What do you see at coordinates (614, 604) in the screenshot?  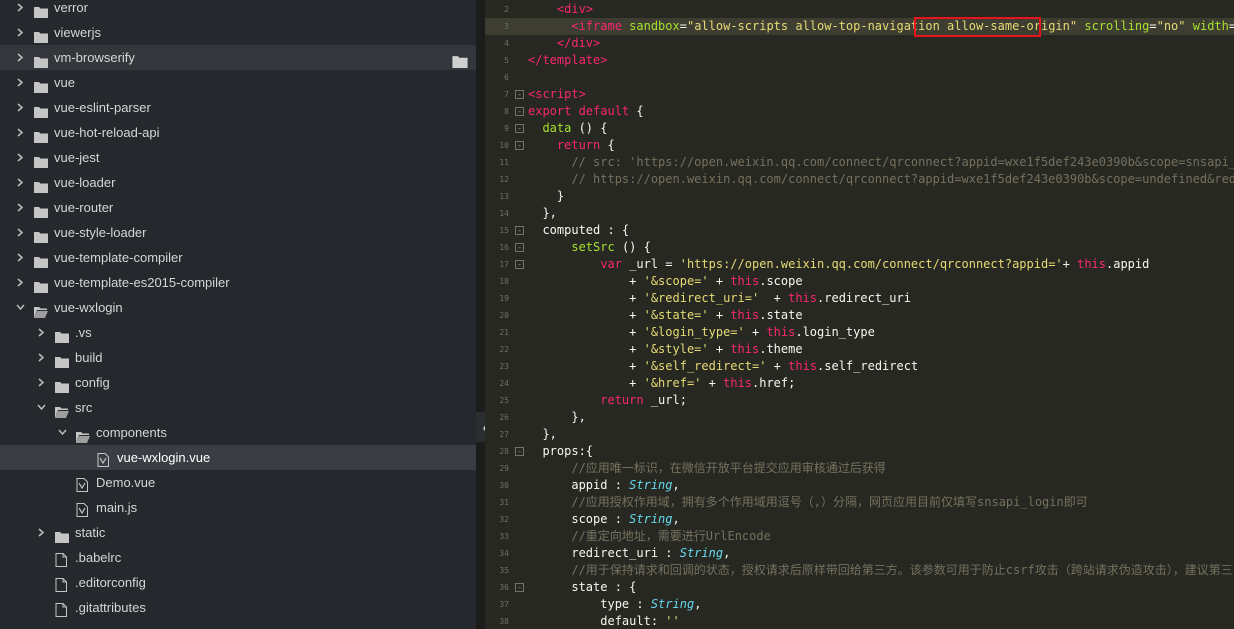 I see `code-text: type : String,` at bounding box center [614, 604].